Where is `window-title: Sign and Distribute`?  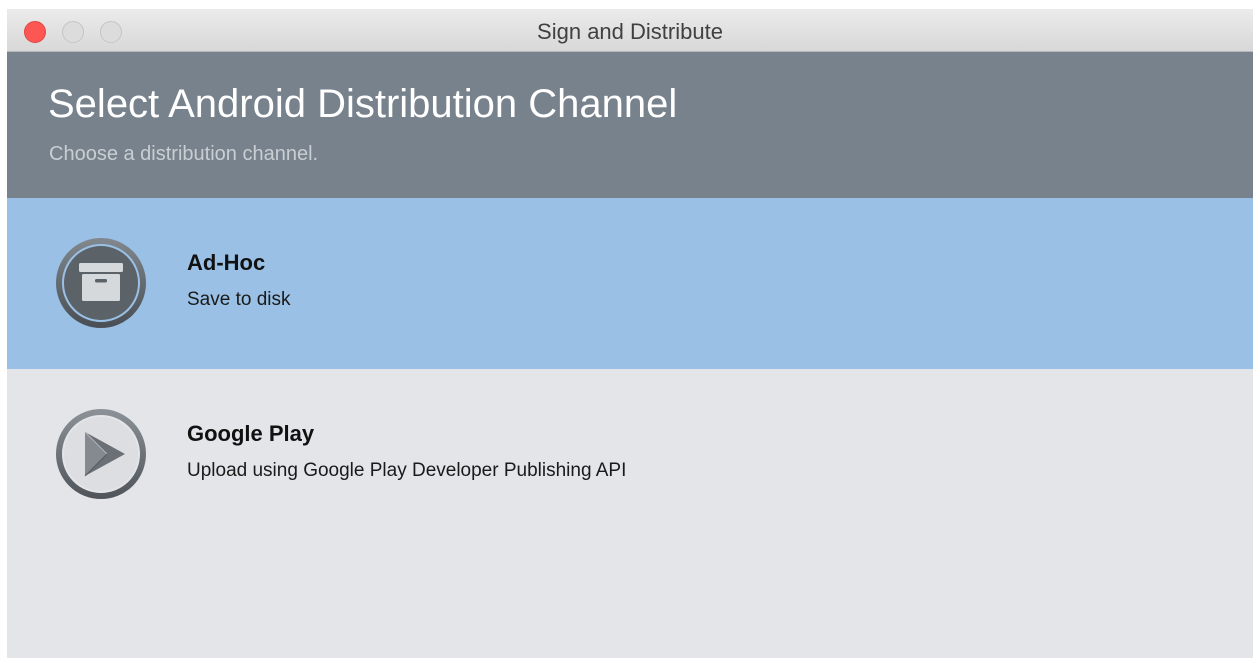 window-title: Sign and Distribute is located at coordinates (630, 31).